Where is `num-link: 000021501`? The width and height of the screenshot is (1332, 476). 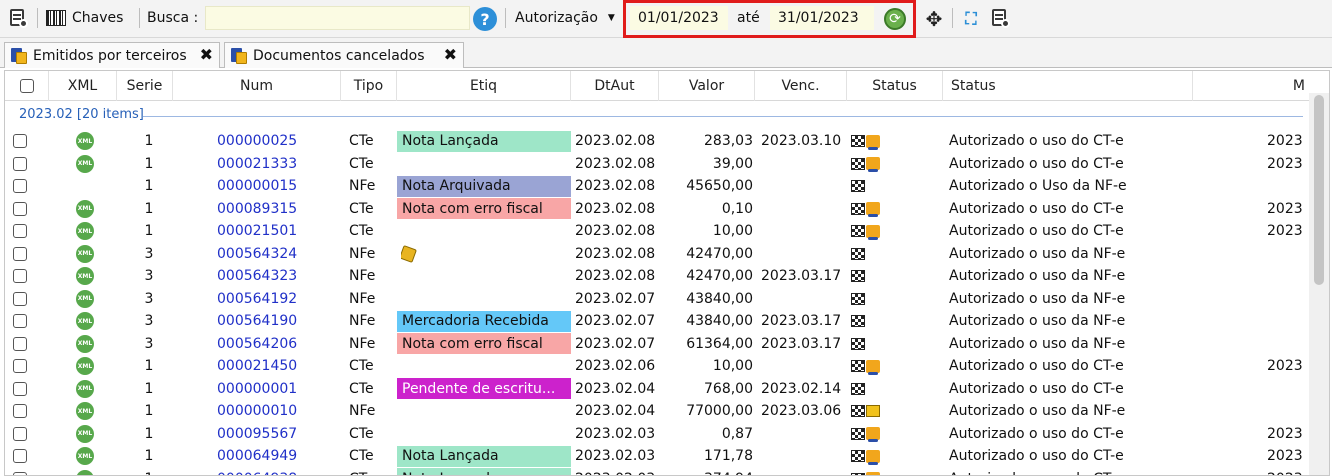
num-link: 000021501 is located at coordinates (267, 231).